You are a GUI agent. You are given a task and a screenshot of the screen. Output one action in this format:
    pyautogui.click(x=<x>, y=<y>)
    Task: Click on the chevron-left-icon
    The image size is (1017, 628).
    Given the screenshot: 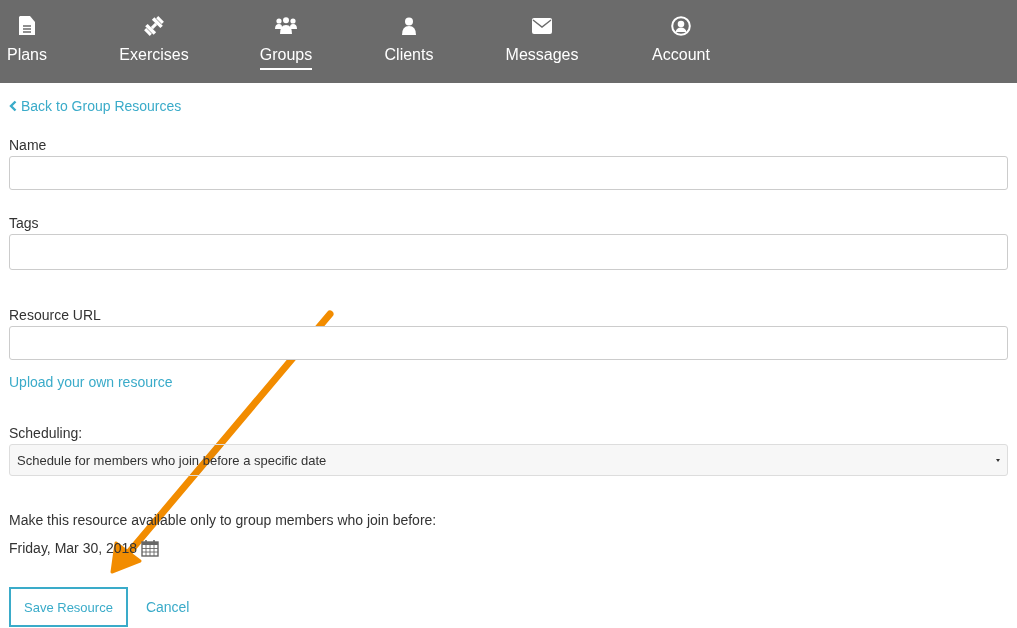 What is the action you would take?
    pyautogui.click(x=13, y=106)
    